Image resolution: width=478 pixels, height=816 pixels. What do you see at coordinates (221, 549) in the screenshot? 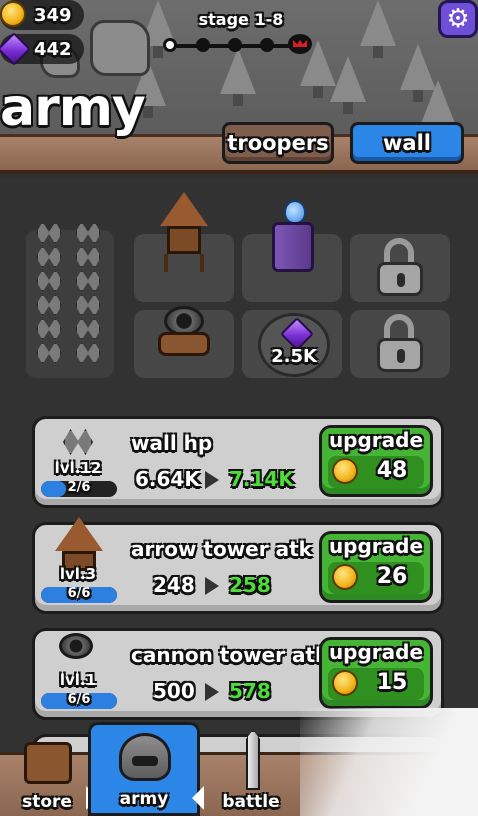
I see `upgrade-title: arrow tower atk` at bounding box center [221, 549].